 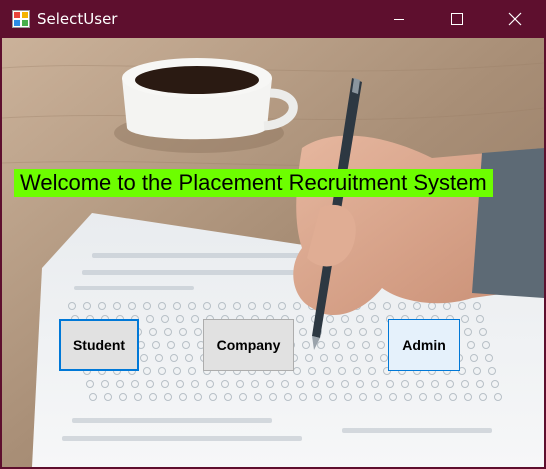 I want to click on minimize-button, so click(x=399, y=19).